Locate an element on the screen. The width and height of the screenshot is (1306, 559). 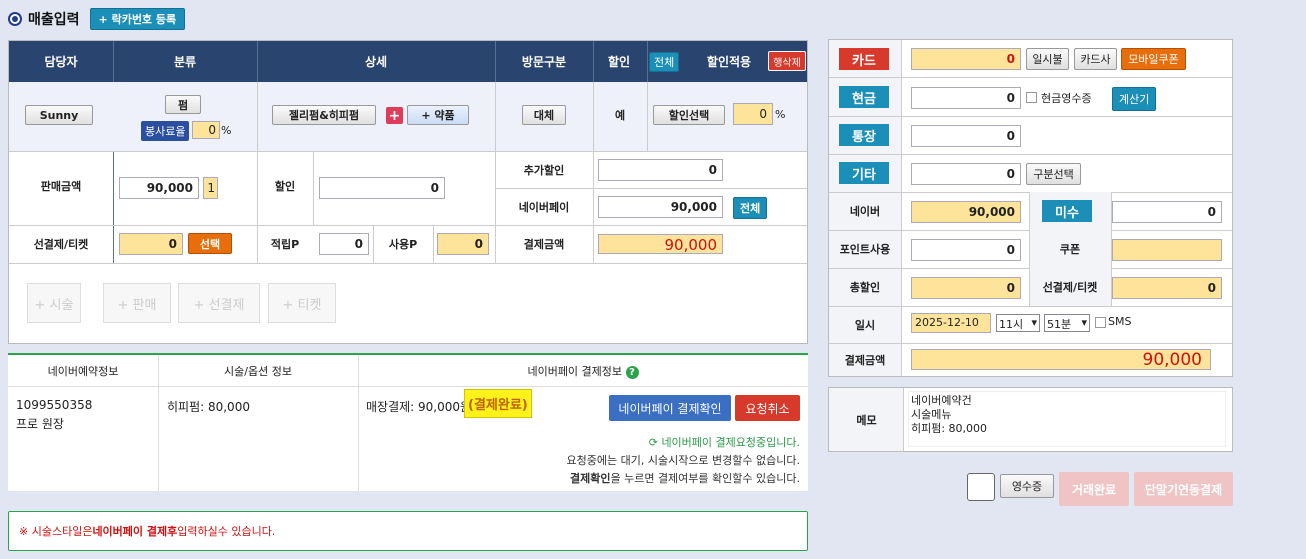
sale-amount-label: 판매금액 is located at coordinates (61, 186).